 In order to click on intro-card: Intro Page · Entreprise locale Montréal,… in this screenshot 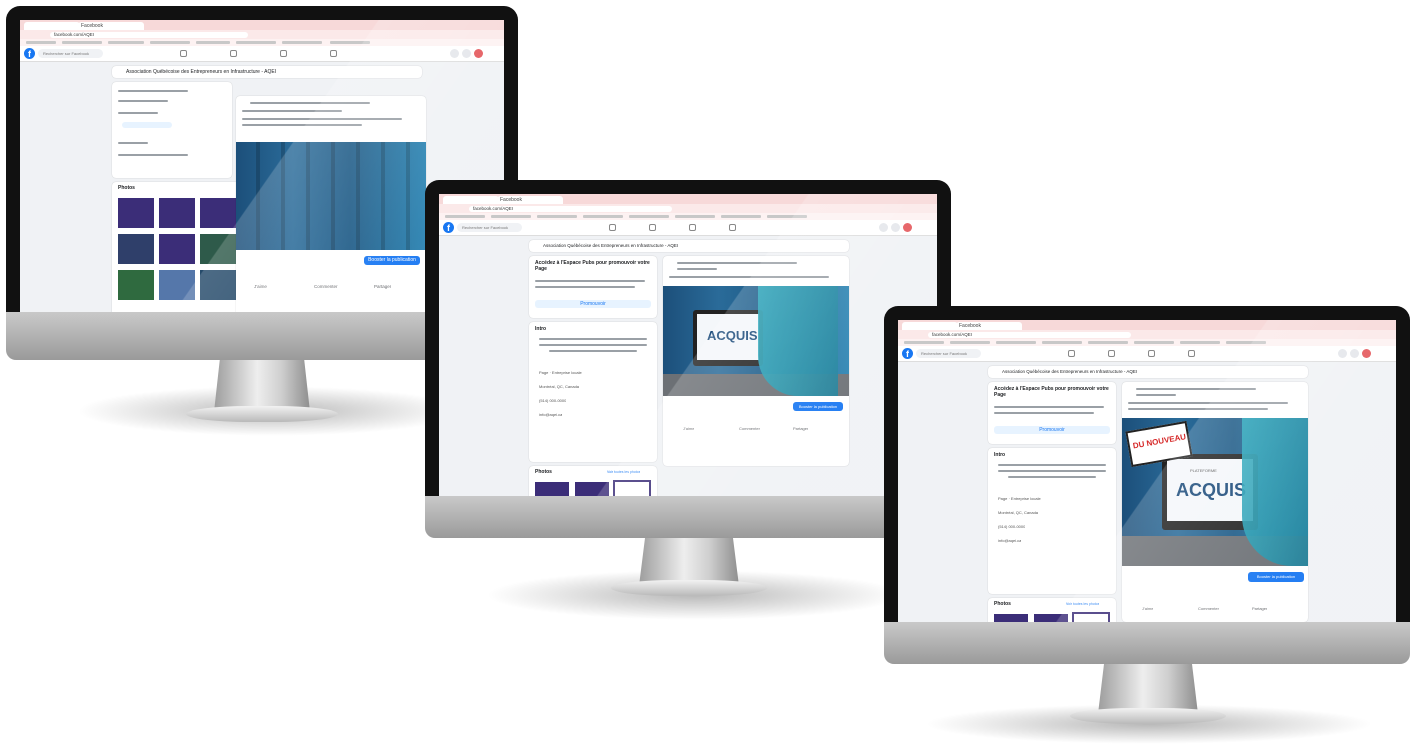, I will do `click(1052, 521)`.